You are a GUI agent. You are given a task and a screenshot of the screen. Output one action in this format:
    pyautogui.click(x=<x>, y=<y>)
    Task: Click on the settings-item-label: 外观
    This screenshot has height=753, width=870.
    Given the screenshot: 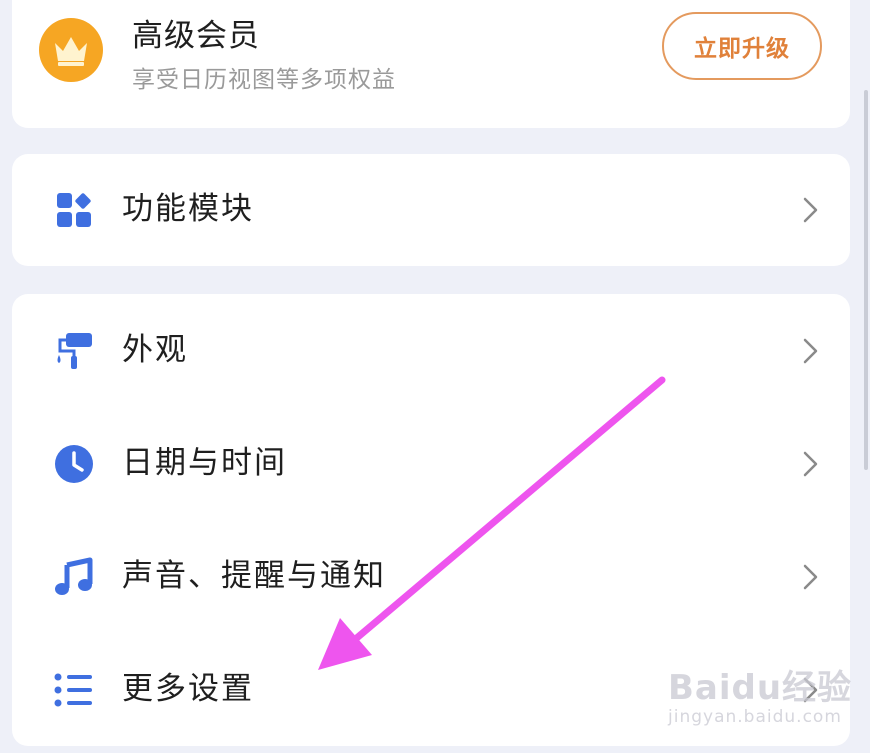 What is the action you would take?
    pyautogui.click(x=155, y=350)
    